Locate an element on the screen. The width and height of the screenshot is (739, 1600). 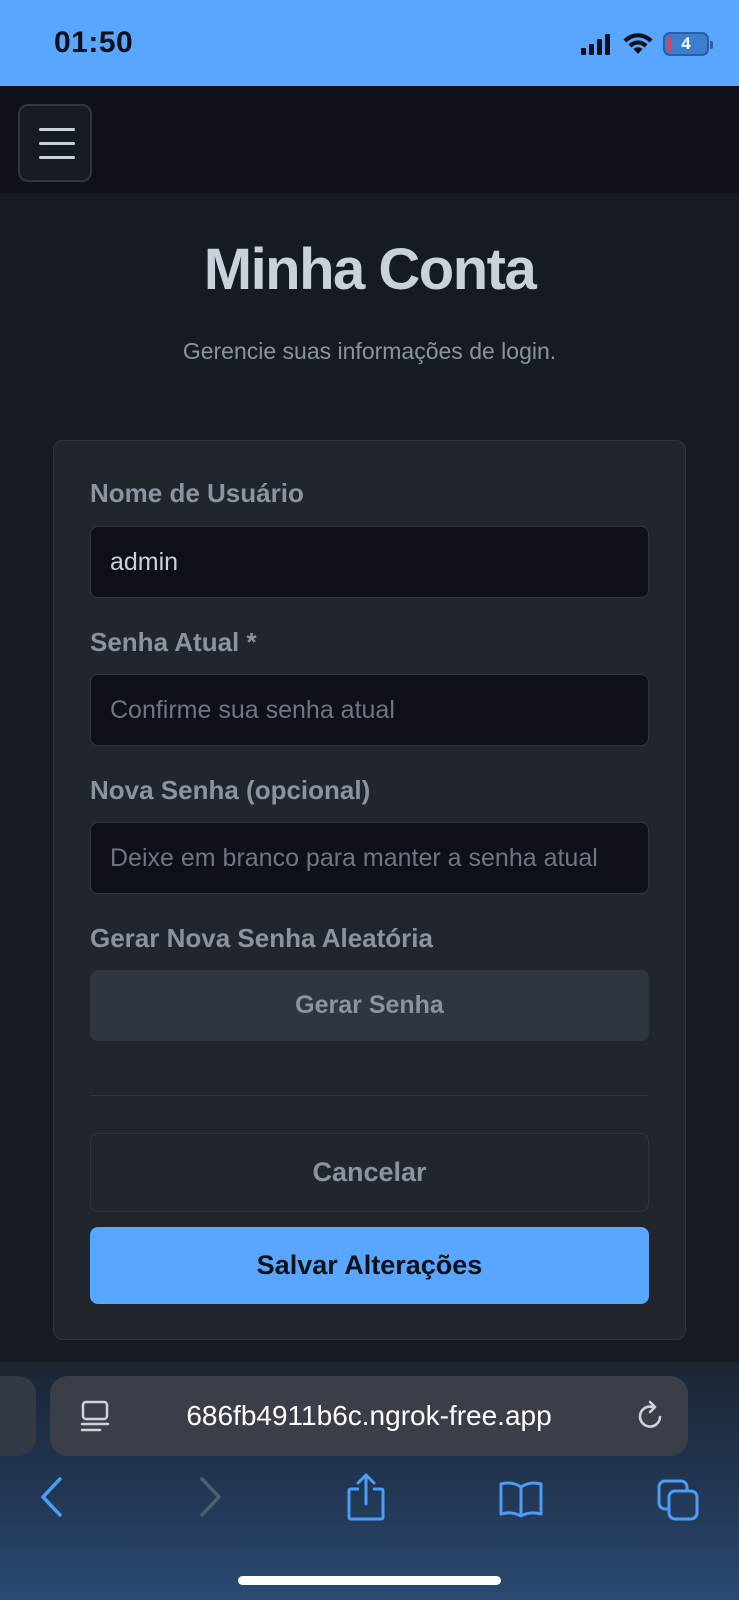
cancel-button: Cancelar is located at coordinates (369, 1172).